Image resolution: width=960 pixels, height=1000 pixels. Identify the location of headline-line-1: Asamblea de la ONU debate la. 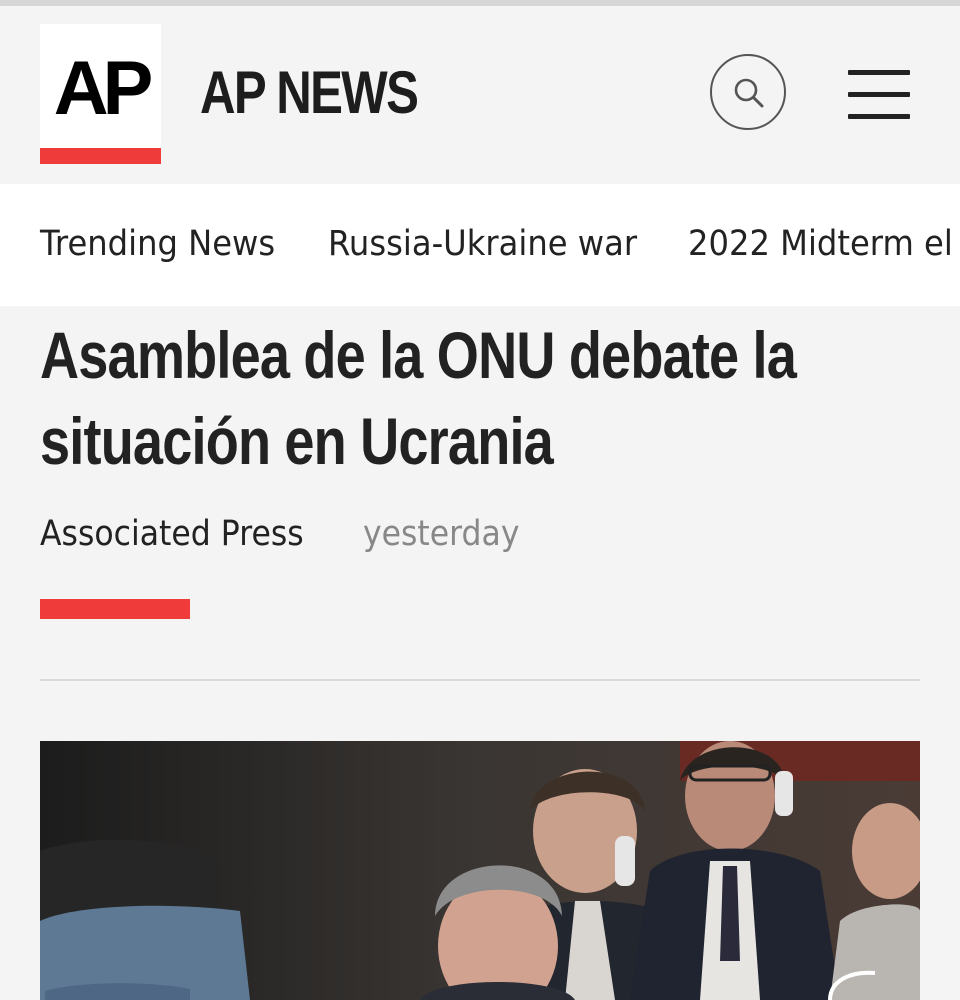
(418, 355).